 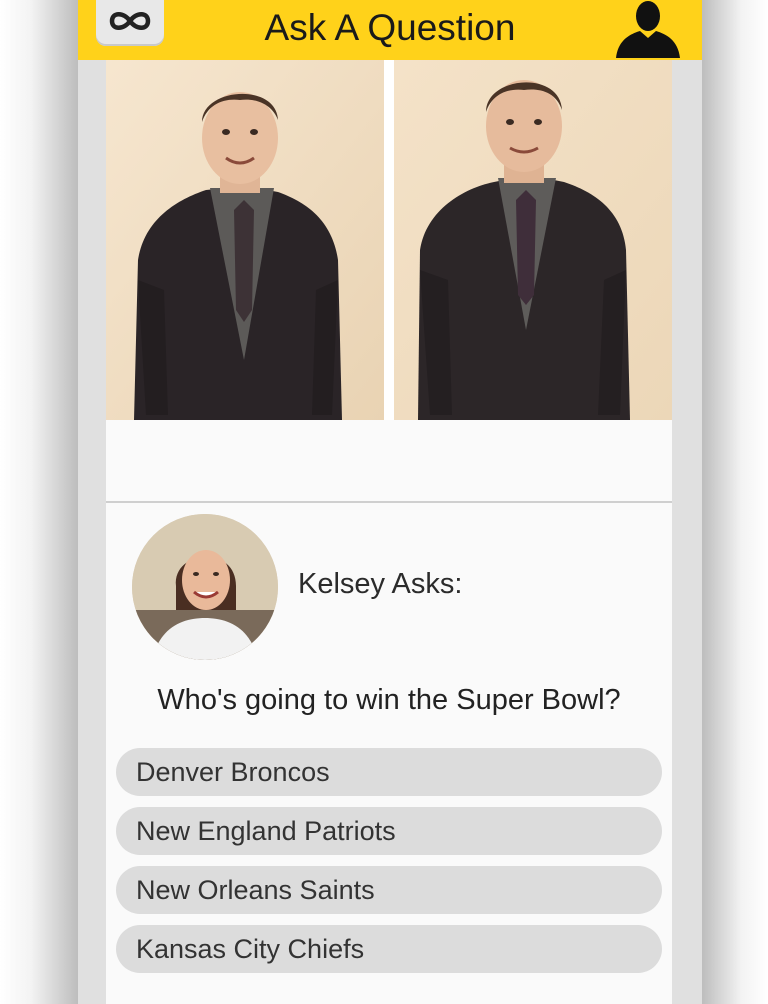 I want to click on page-shadow-right, so click(x=735, y=502).